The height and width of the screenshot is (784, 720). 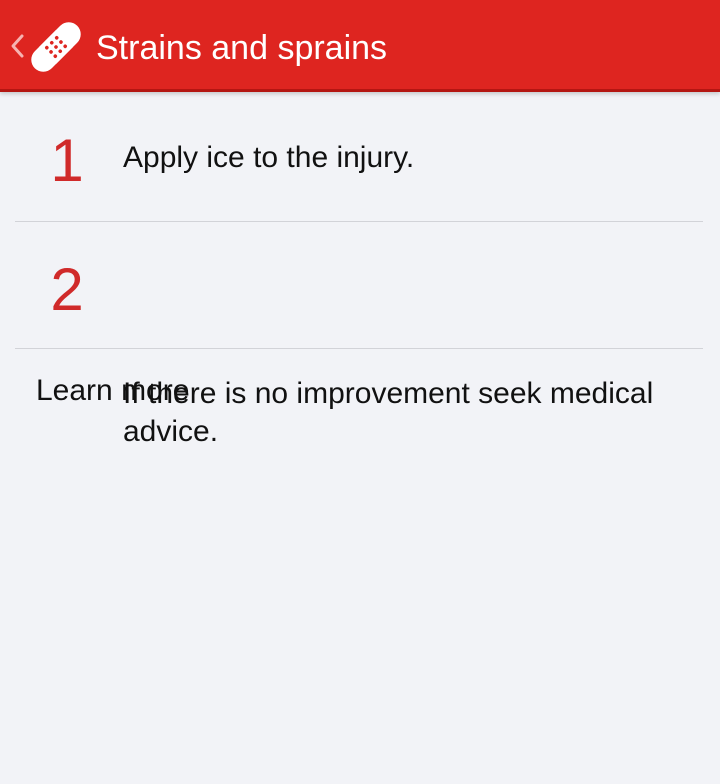 What do you see at coordinates (269, 157) in the screenshot?
I see `step-text: Apply ice to the injury.` at bounding box center [269, 157].